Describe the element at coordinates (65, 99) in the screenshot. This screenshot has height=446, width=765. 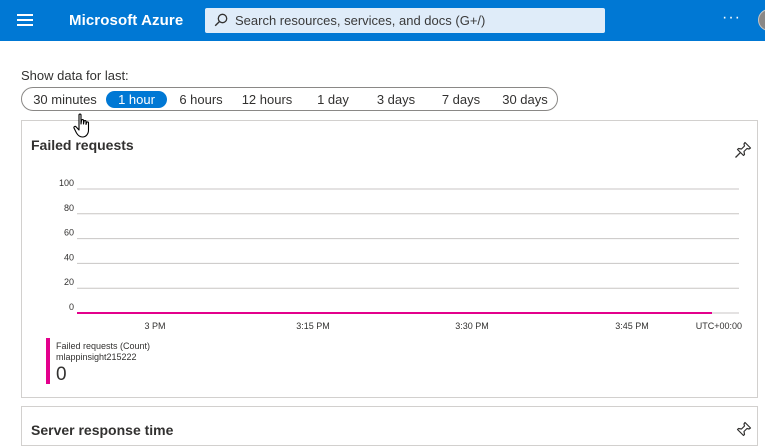
I see `time-range-option-30-minutes: 30 minutes` at that location.